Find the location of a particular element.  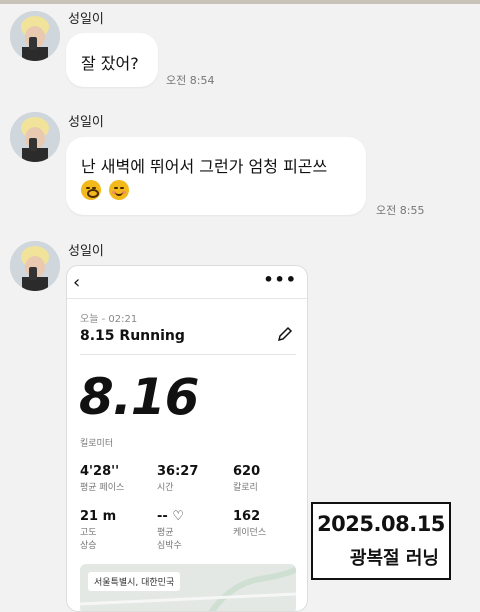

stat-time-value: 36:27 is located at coordinates (178, 471).